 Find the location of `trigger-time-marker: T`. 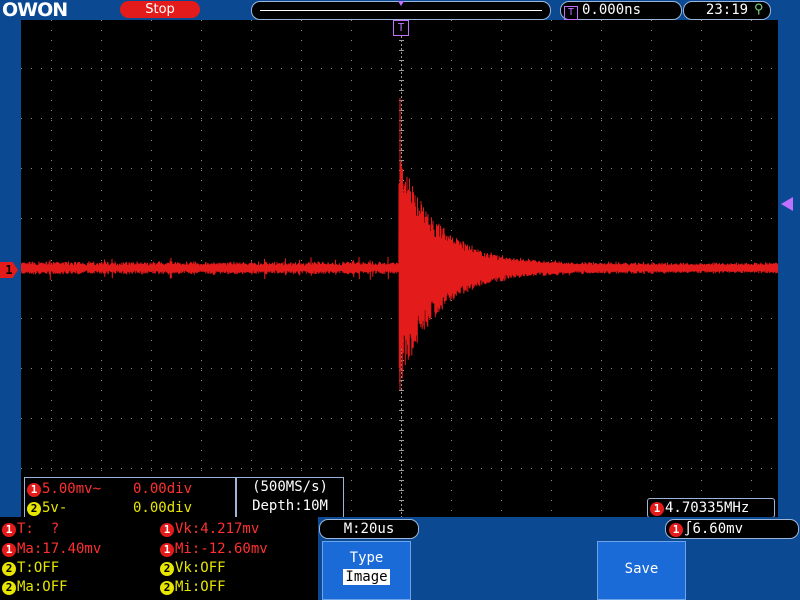

trigger-time-marker: T is located at coordinates (401, 28).